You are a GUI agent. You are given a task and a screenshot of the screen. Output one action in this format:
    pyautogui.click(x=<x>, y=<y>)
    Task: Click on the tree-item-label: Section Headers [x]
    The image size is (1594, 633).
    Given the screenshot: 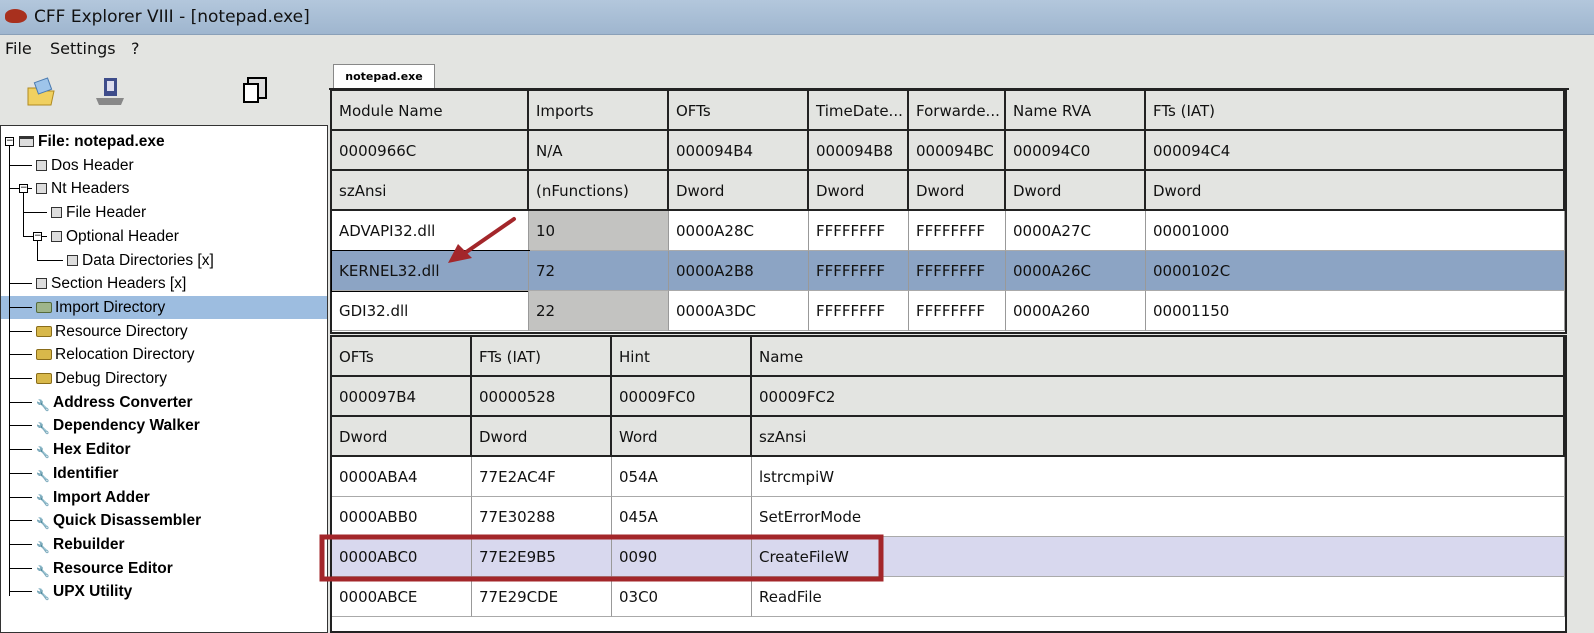 What is the action you would take?
    pyautogui.click(x=119, y=284)
    